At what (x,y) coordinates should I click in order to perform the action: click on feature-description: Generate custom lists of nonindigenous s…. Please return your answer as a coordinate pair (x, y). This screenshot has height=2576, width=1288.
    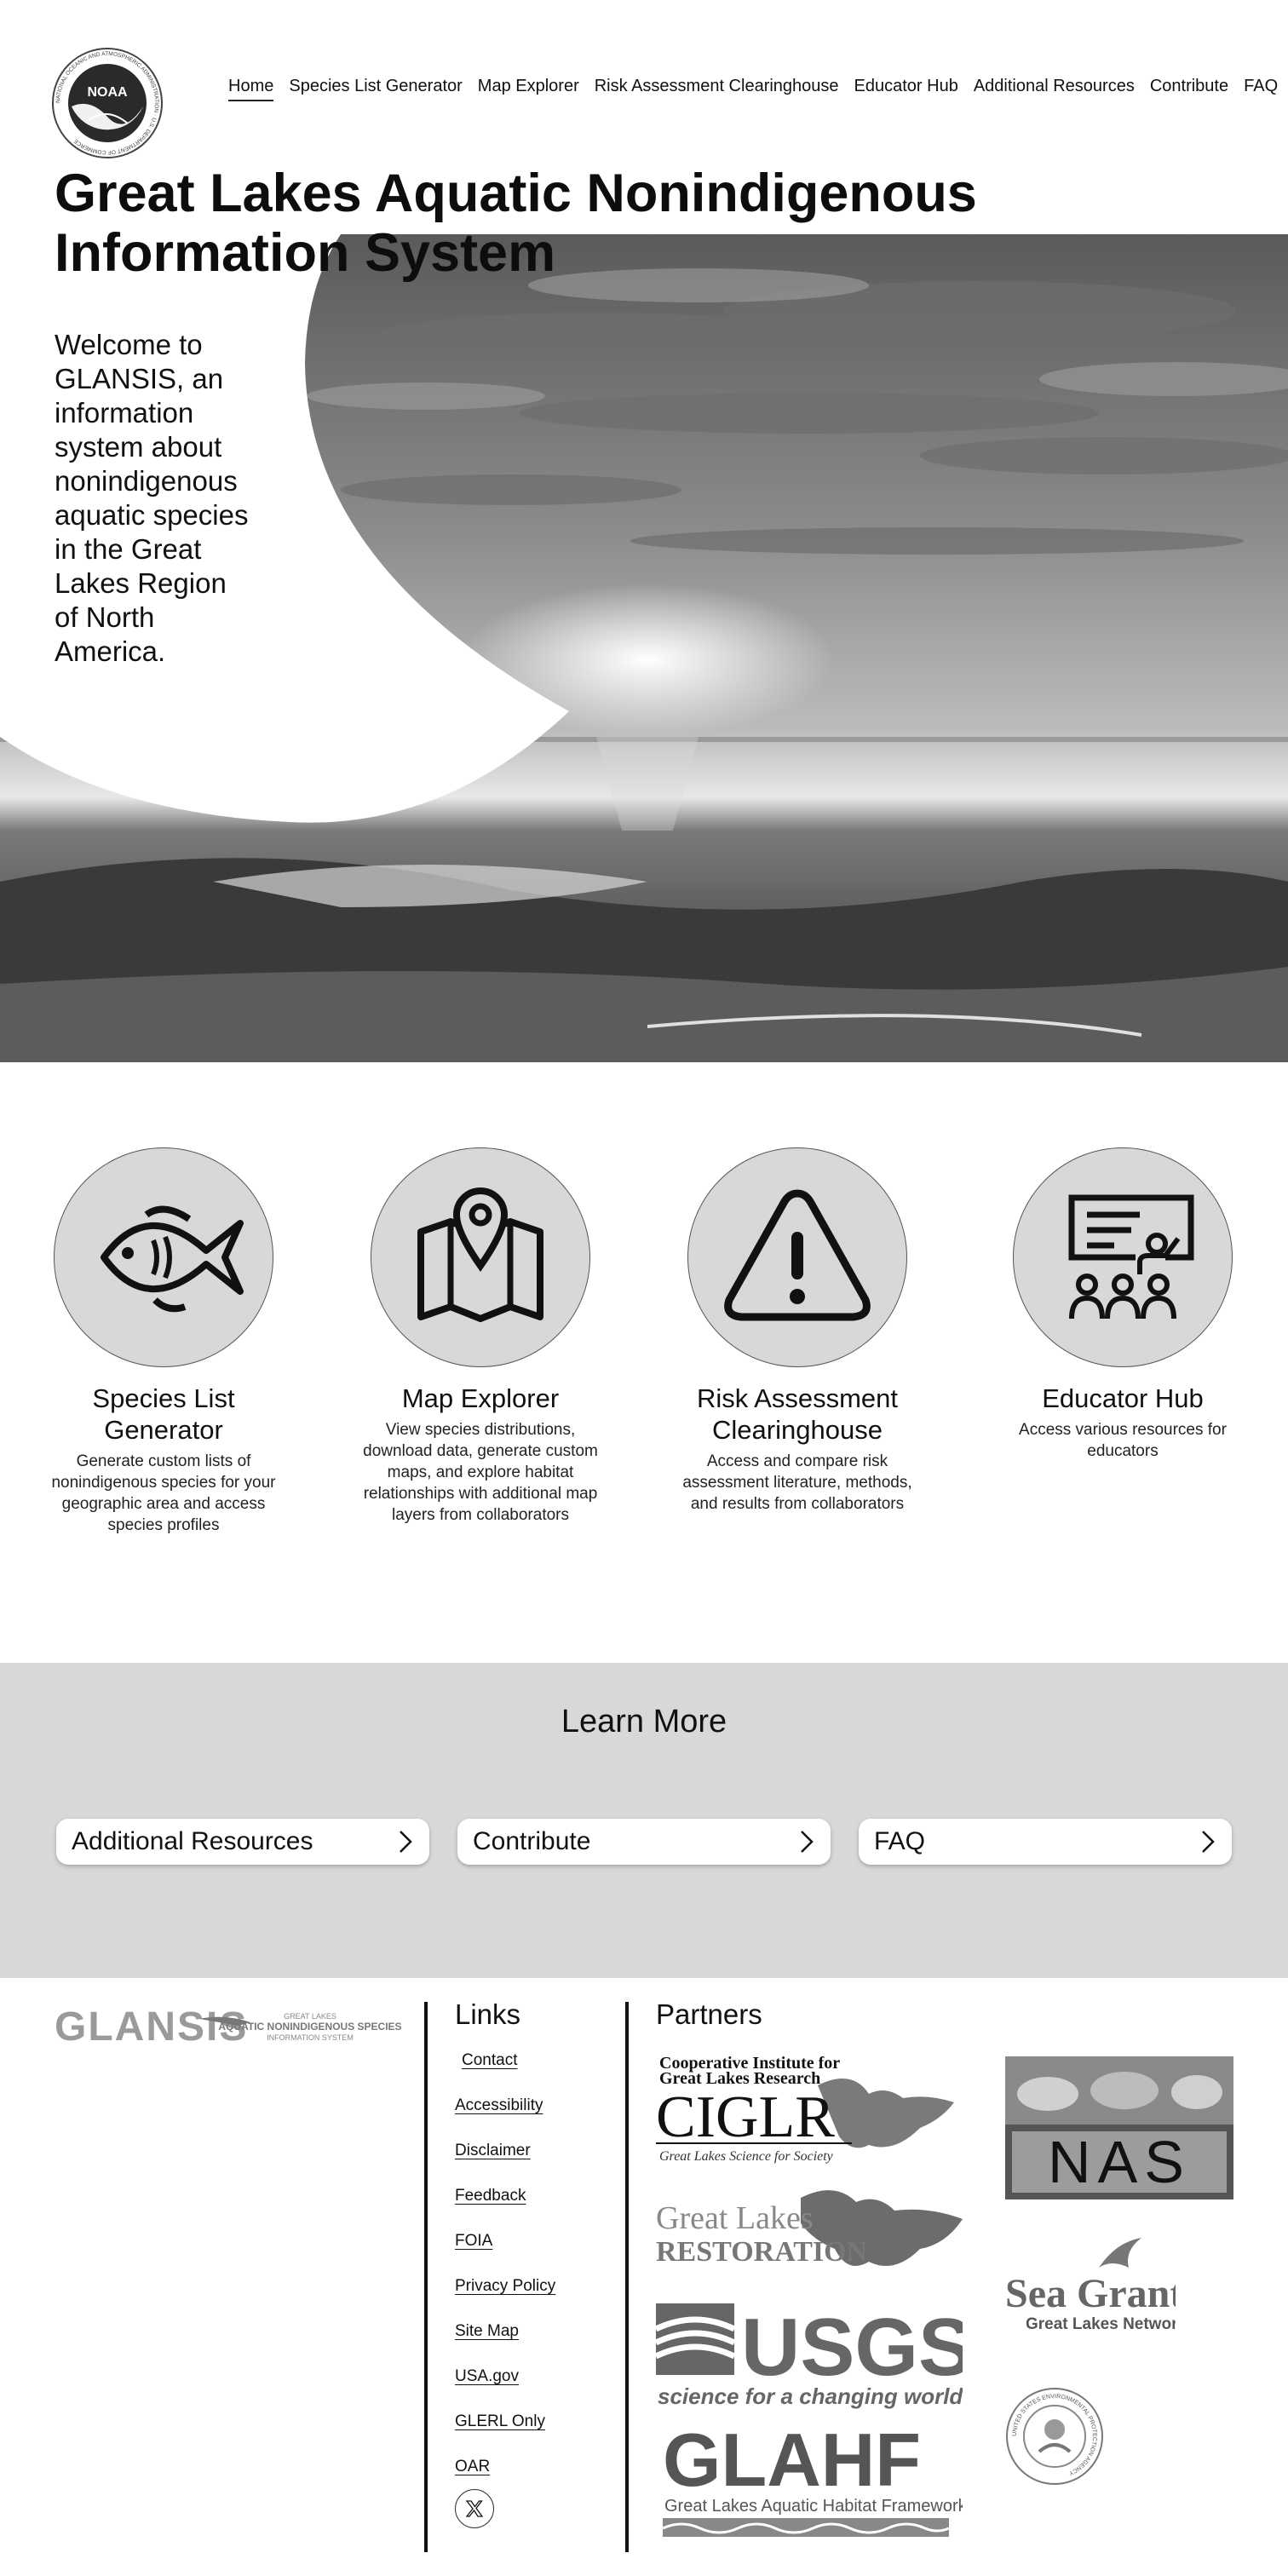
    Looking at the image, I should click on (163, 1493).